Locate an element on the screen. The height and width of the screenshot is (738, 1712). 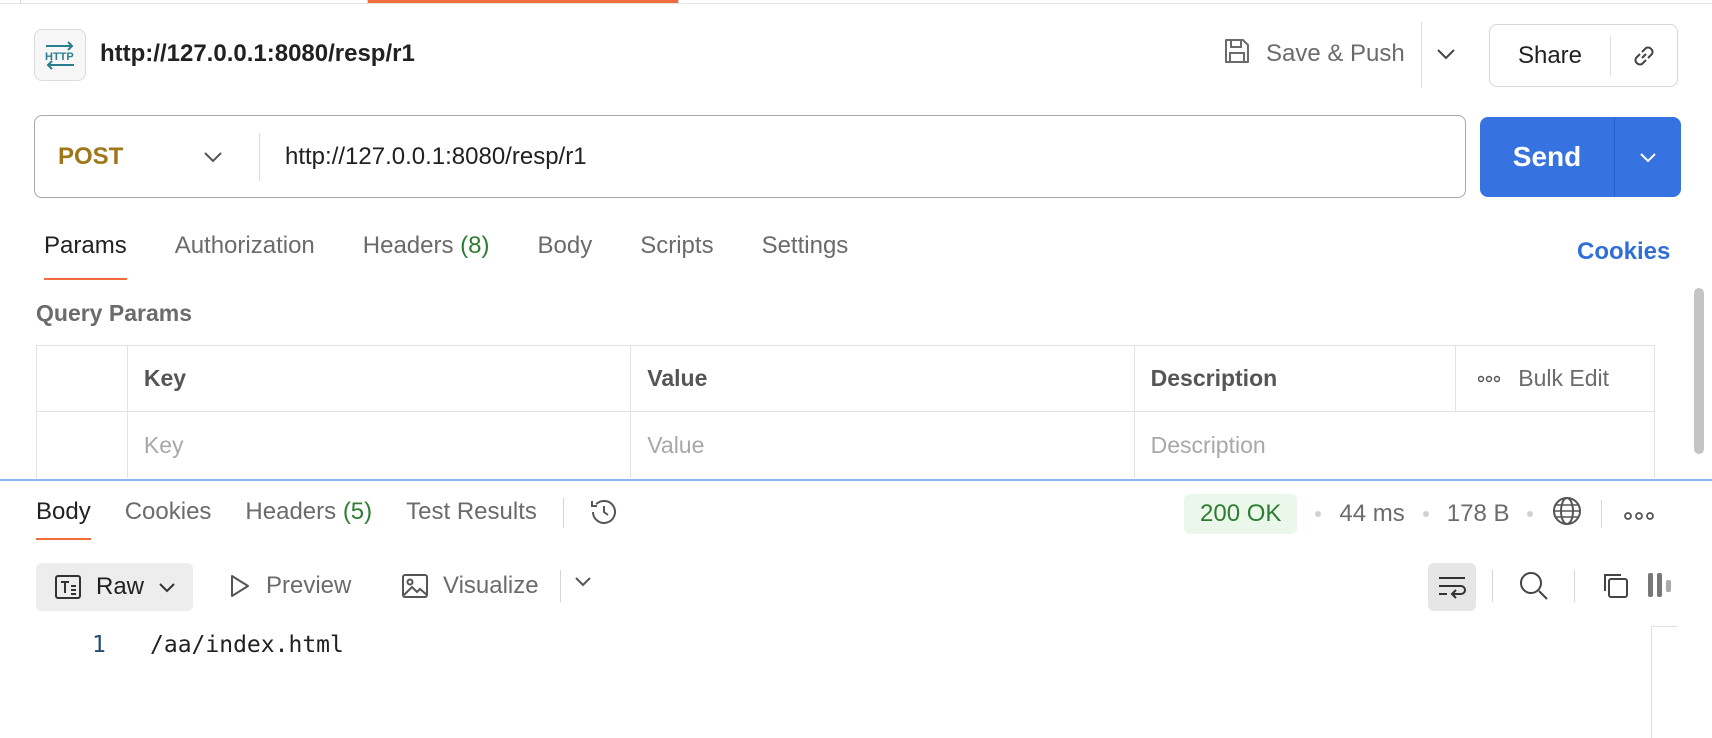
send-button: Send is located at coordinates (1547, 157).